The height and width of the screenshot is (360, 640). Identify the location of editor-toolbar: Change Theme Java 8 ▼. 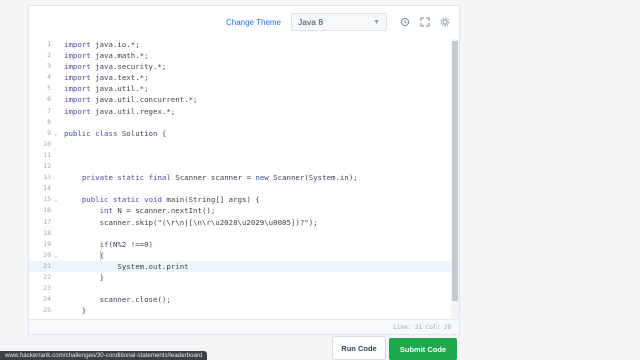
(244, 22).